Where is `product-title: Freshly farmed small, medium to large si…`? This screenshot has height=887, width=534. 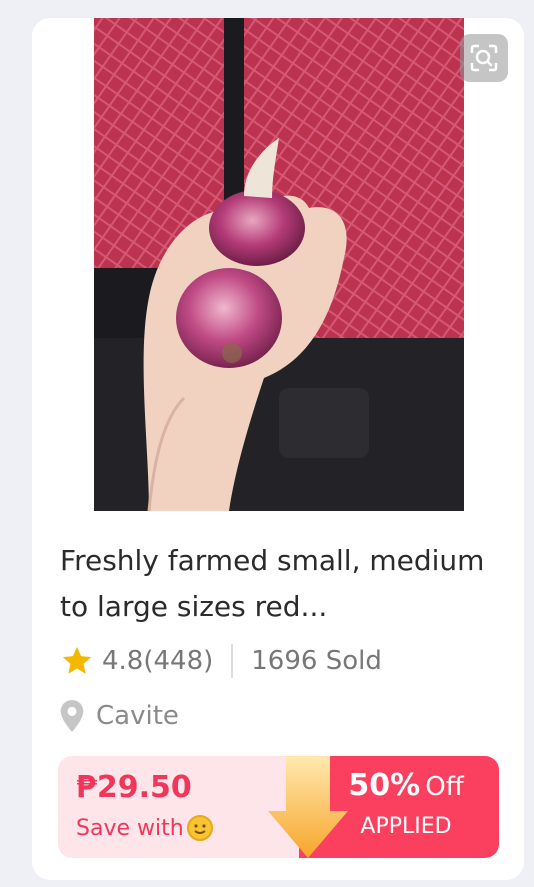 product-title: Freshly farmed small, medium to large si… is located at coordinates (285, 584).